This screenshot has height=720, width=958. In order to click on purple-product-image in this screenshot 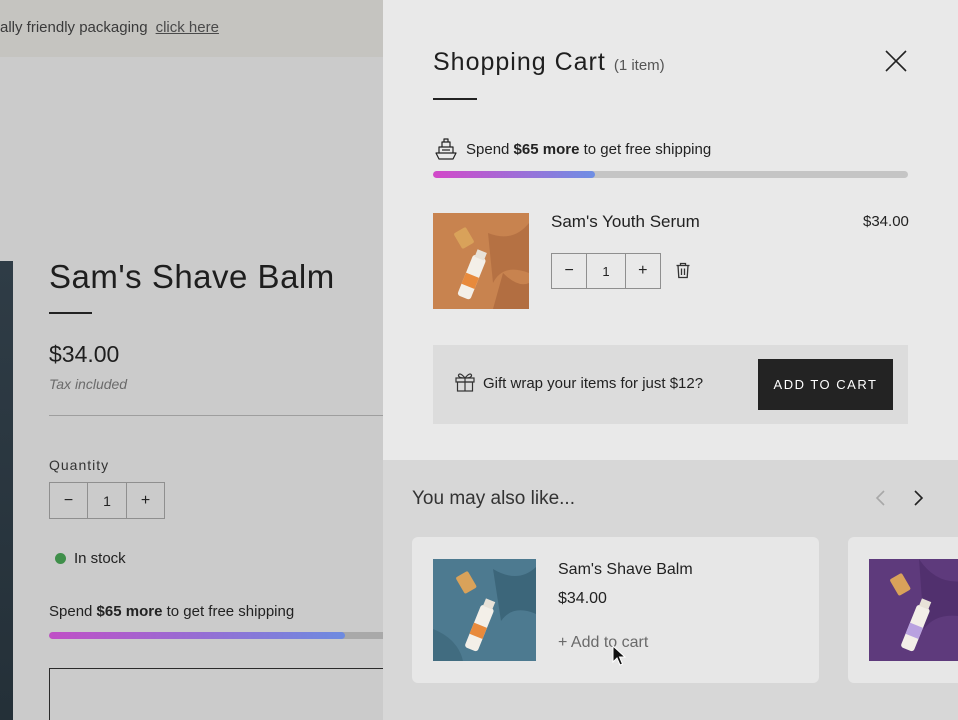, I will do `click(913, 610)`.